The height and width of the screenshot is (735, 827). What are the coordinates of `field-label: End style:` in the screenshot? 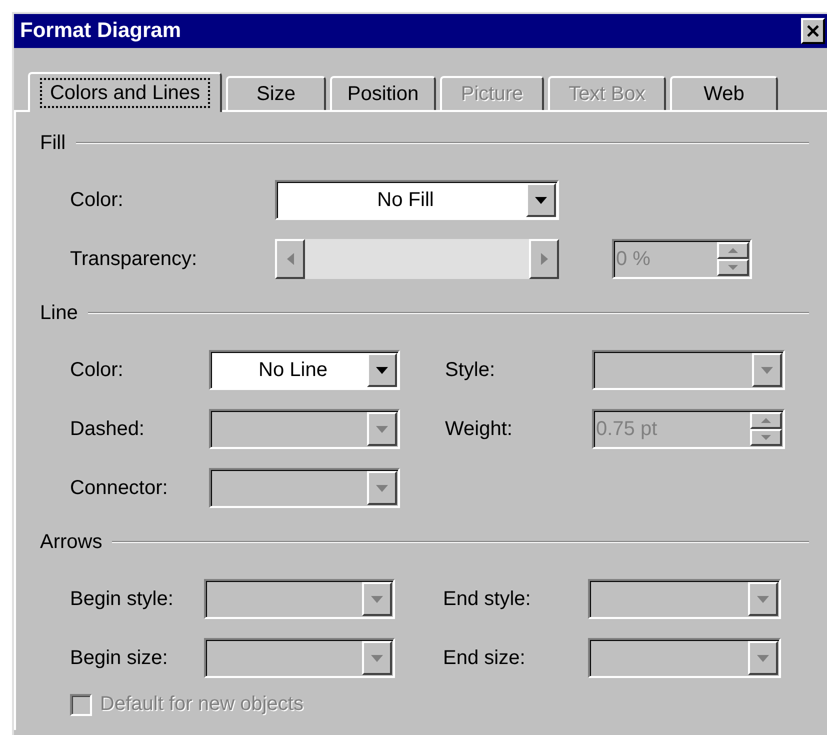 It's located at (487, 599).